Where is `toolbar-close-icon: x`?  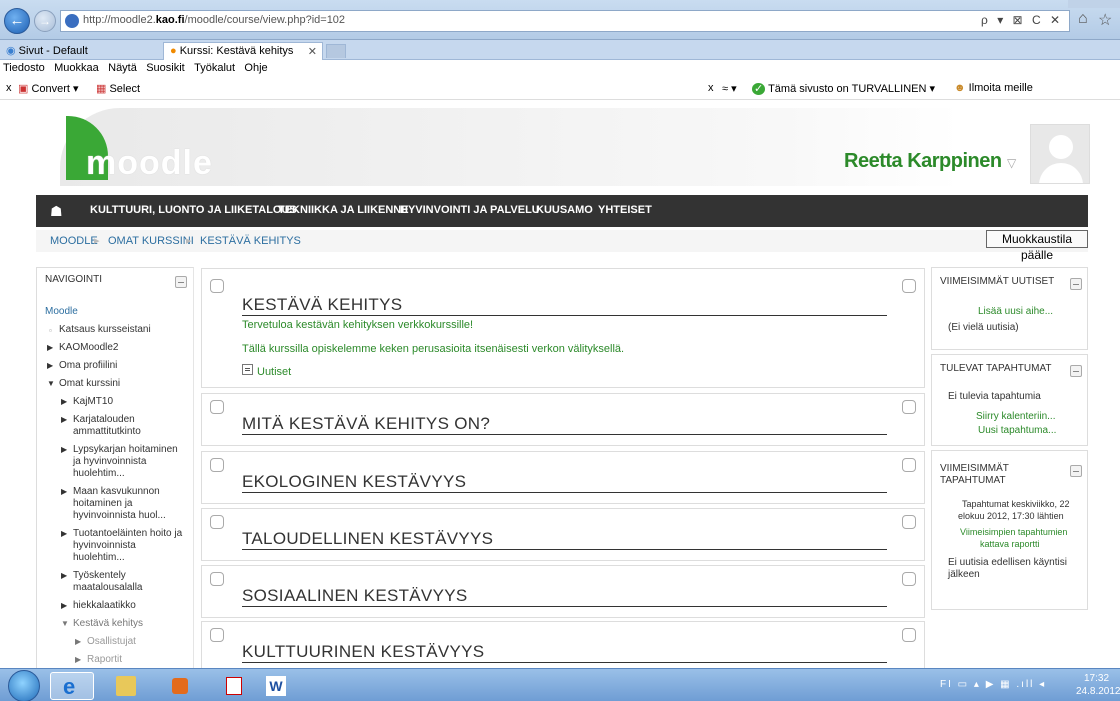 toolbar-close-icon: x is located at coordinates (9, 88).